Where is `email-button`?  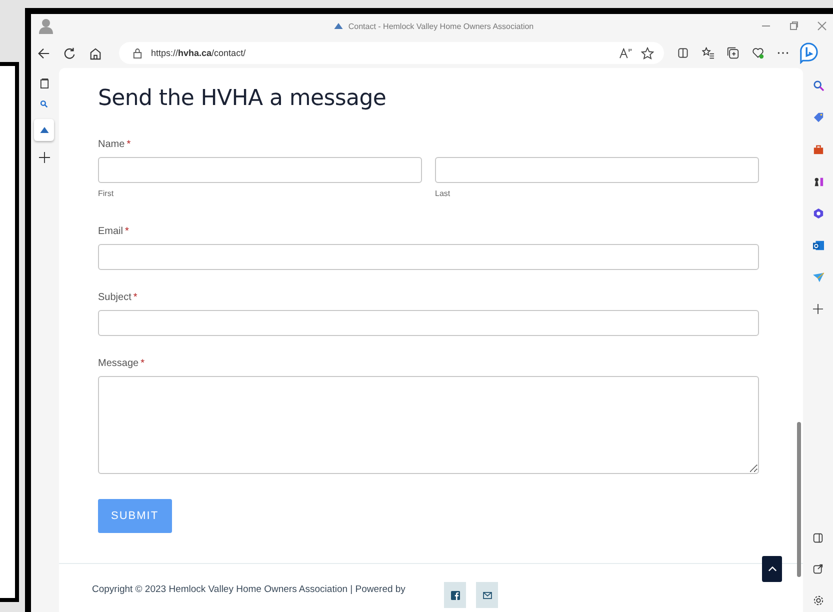
email-button is located at coordinates (487, 595).